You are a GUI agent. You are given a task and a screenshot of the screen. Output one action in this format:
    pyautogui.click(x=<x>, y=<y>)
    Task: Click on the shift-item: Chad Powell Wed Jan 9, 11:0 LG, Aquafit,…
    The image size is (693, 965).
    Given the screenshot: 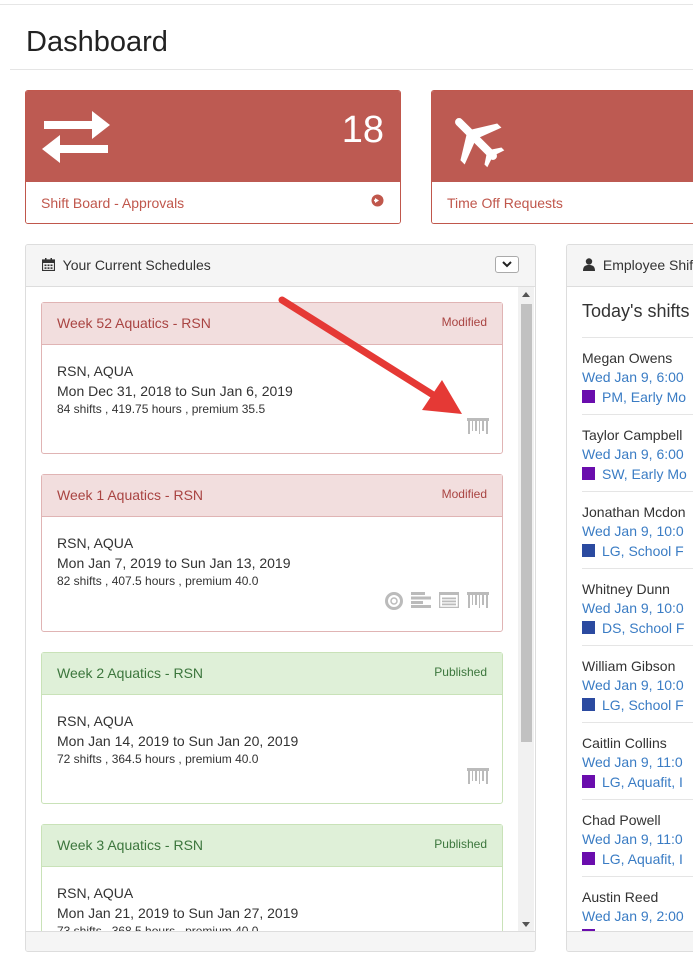 What is the action you would take?
    pyautogui.click(x=637, y=834)
    